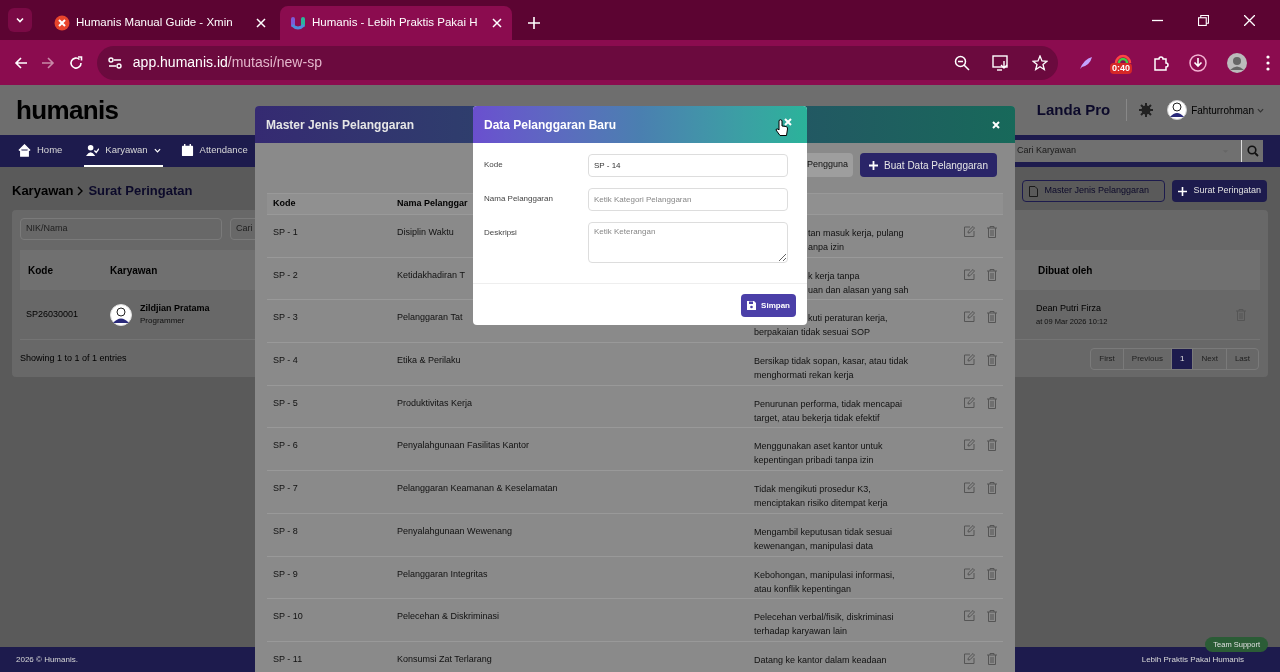 The image size is (1280, 672). What do you see at coordinates (114, 62) in the screenshot?
I see `site-settings-icon` at bounding box center [114, 62].